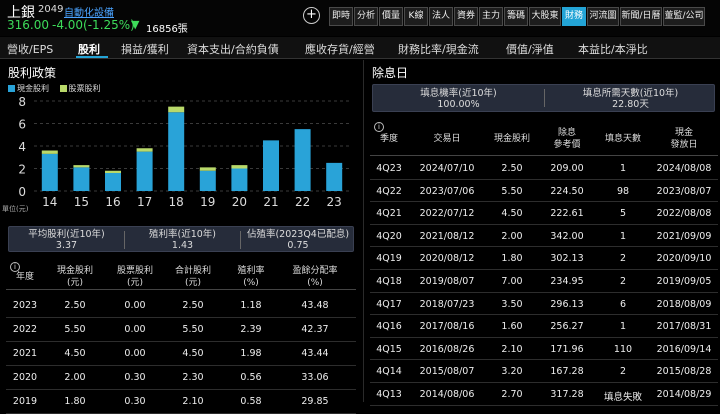 Image resolution: width=720 pixels, height=414 pixels. Describe the element at coordinates (181, 354) in the screenshot. I see `table-row: 2021 4.50 0.00 4.50 1.98 43.44` at that location.